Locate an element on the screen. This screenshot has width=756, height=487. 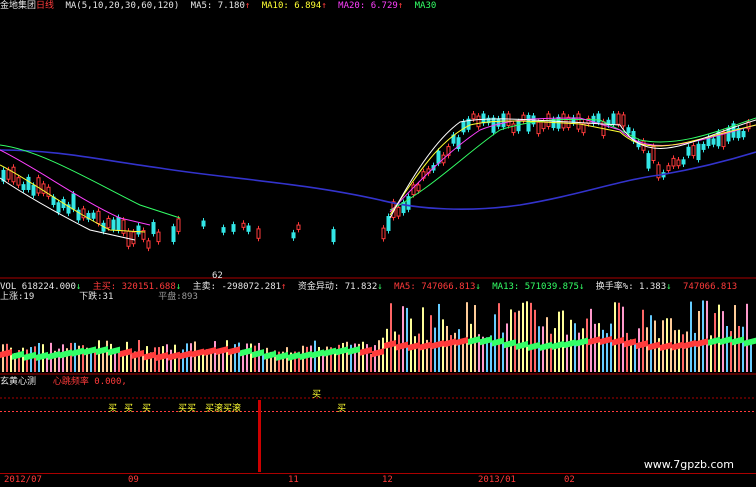
axis-label: 2012/07 is located at coordinates (23, 480).